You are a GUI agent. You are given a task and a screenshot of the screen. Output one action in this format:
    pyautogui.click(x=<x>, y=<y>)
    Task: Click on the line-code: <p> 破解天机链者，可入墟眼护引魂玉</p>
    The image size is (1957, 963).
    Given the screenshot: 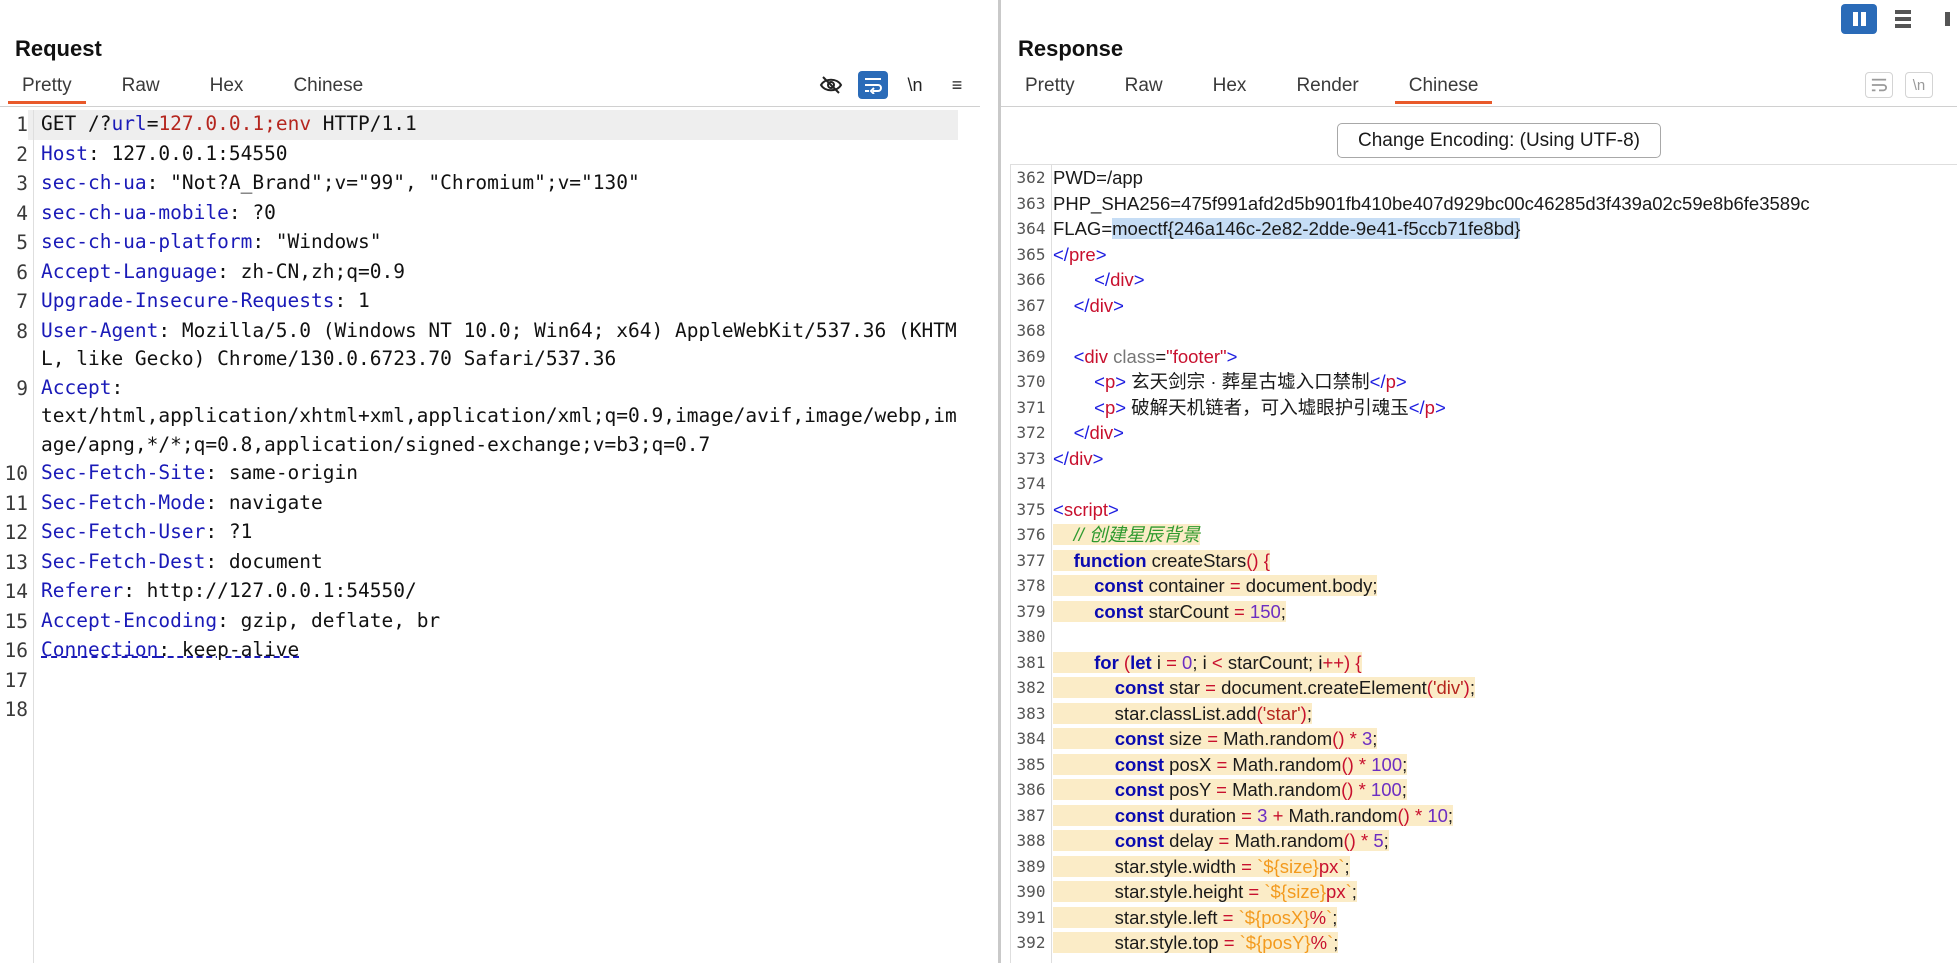 What is the action you would take?
    pyautogui.click(x=1248, y=408)
    